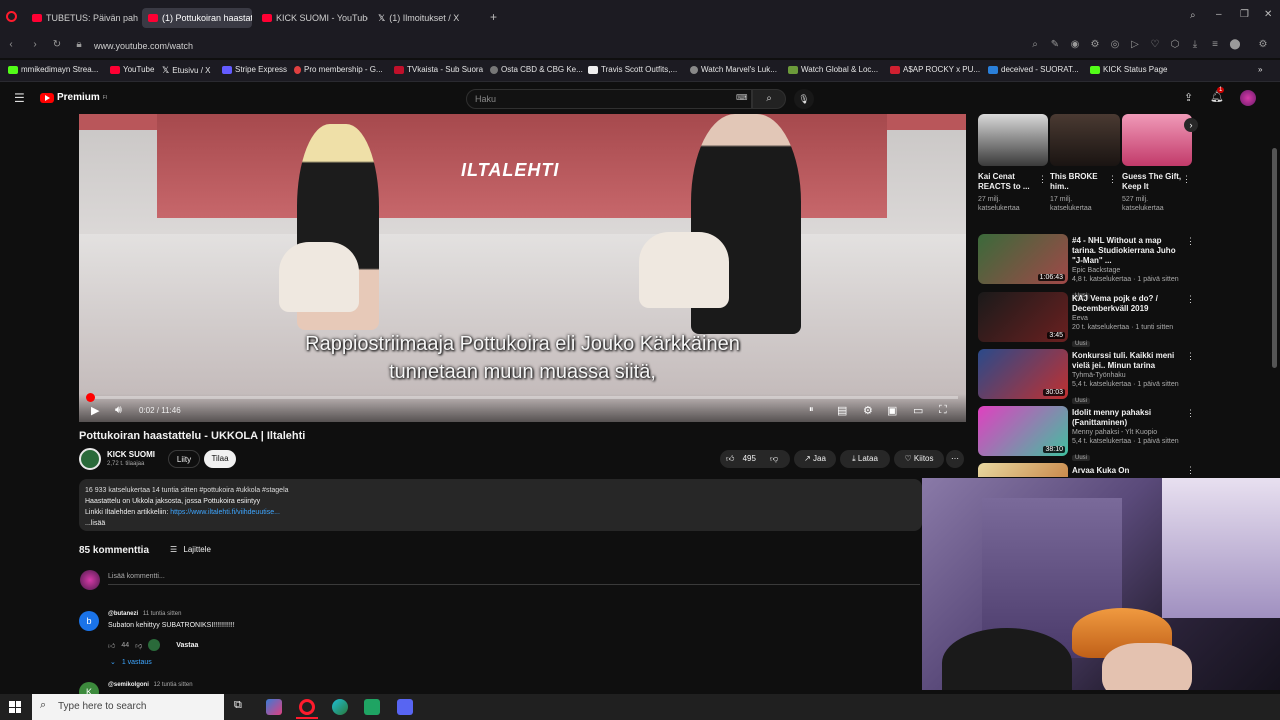 This screenshot has height=720, width=1280. I want to click on bookmark-item: YouTube, so click(132, 69).